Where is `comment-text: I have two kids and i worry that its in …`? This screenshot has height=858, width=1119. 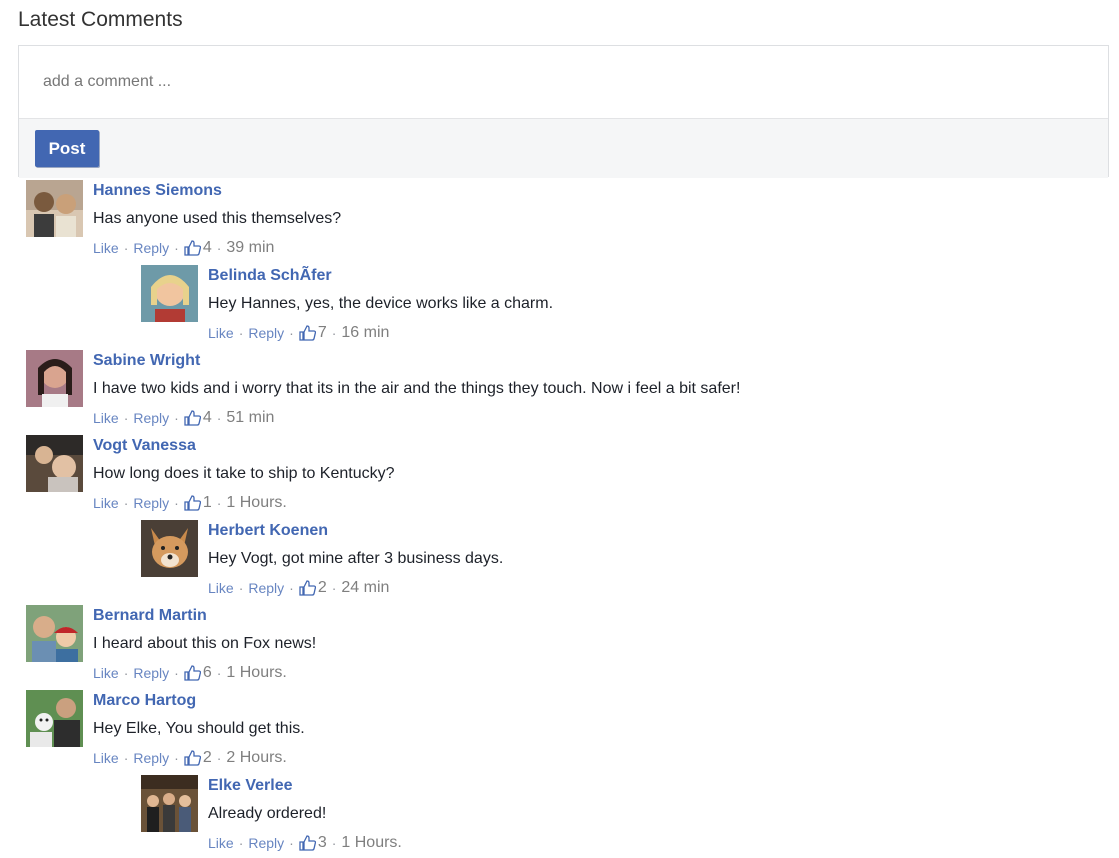
comment-text: I have two kids and i worry that its in … is located at coordinates (417, 388).